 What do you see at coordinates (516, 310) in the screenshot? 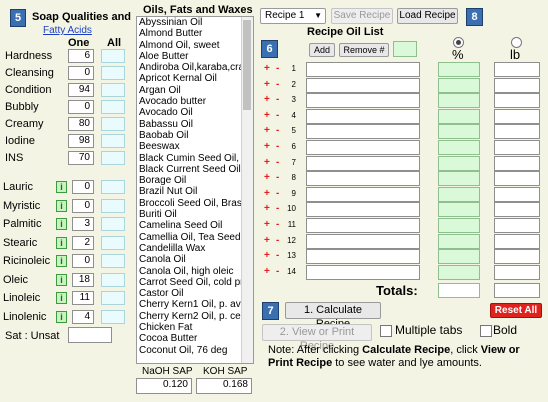
I see `reset-all-button: Reset All` at bounding box center [516, 310].